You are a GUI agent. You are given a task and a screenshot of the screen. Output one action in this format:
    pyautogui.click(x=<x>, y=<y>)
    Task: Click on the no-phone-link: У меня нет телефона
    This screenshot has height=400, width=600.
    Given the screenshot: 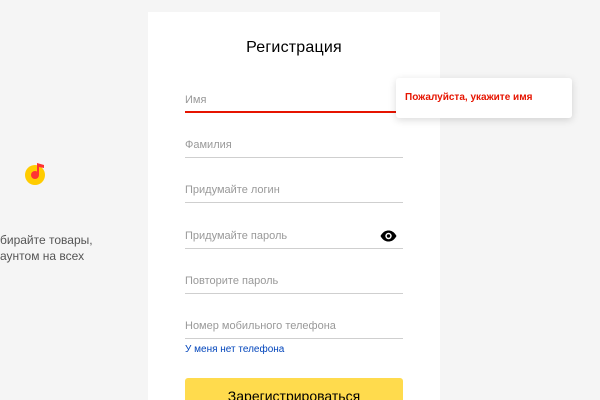 What is the action you would take?
    pyautogui.click(x=234, y=349)
    